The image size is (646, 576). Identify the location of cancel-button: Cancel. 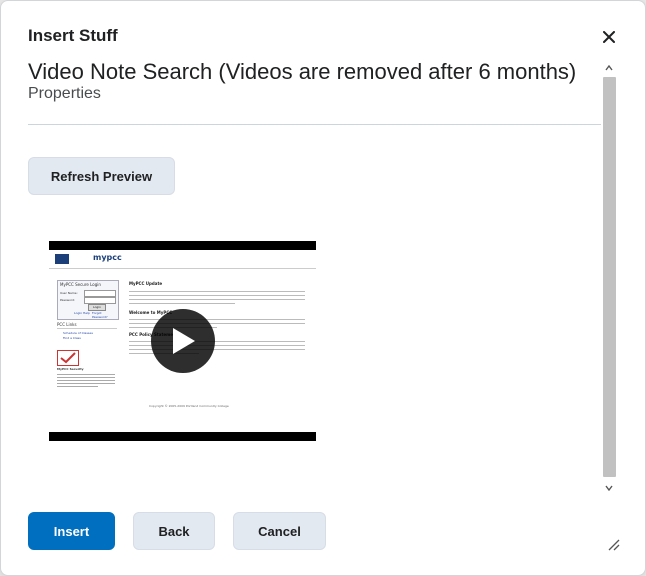
(279, 531).